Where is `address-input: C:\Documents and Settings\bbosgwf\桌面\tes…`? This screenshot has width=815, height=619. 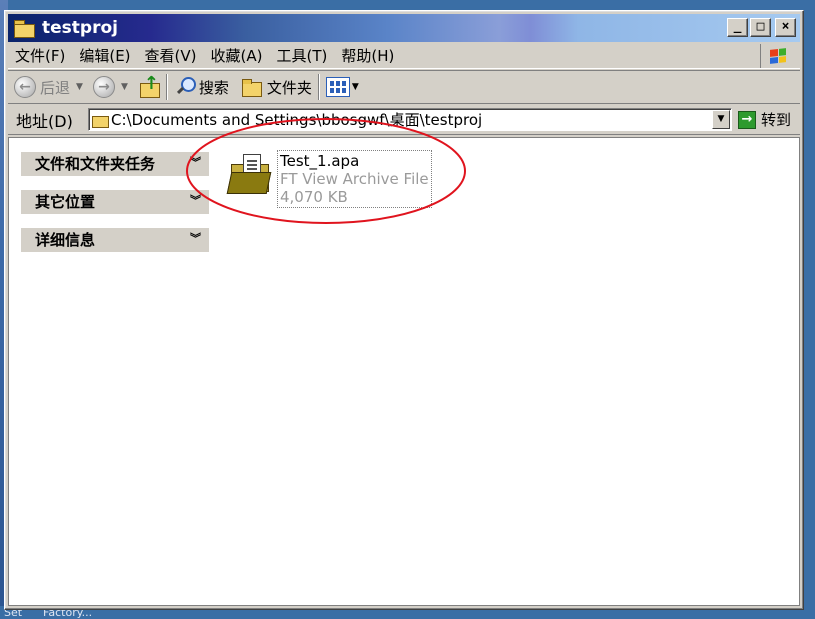 address-input: C:\Documents and Settings\bbosgwf\桌面\tes… is located at coordinates (410, 119).